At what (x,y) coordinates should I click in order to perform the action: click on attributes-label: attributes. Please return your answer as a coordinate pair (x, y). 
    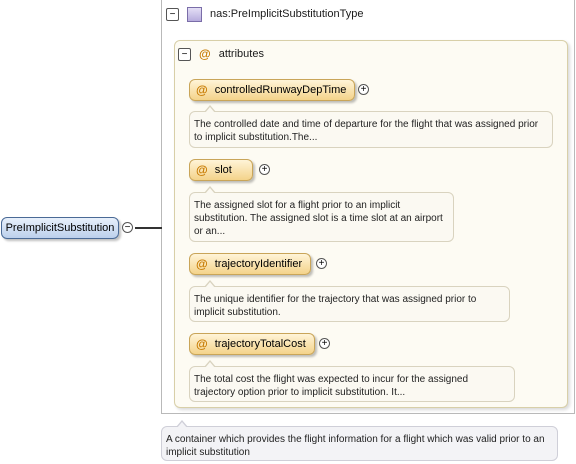
    Looking at the image, I should click on (241, 54).